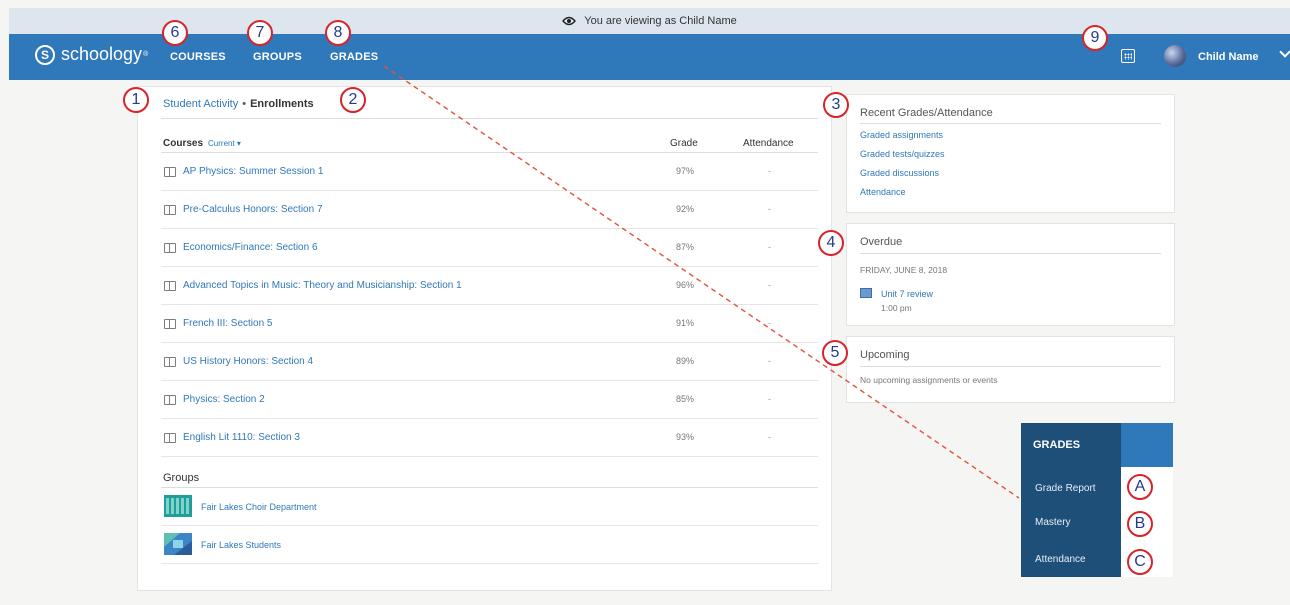 This screenshot has height=605, width=1290. What do you see at coordinates (338, 33) in the screenshot?
I see `callout-badge-8: 8` at bounding box center [338, 33].